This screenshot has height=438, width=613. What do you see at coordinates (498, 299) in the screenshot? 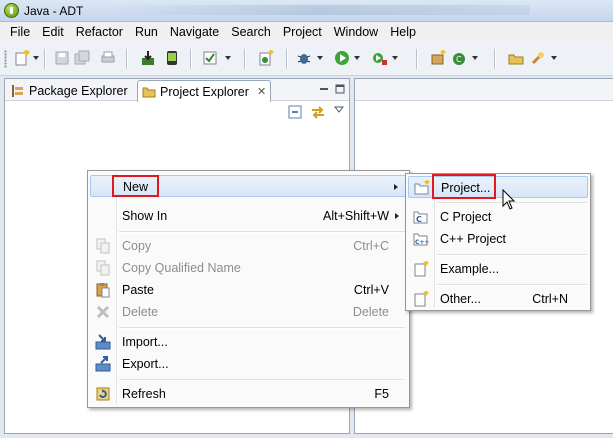
I see `submenu-item-other: Other... Ctrl+N` at bounding box center [498, 299].